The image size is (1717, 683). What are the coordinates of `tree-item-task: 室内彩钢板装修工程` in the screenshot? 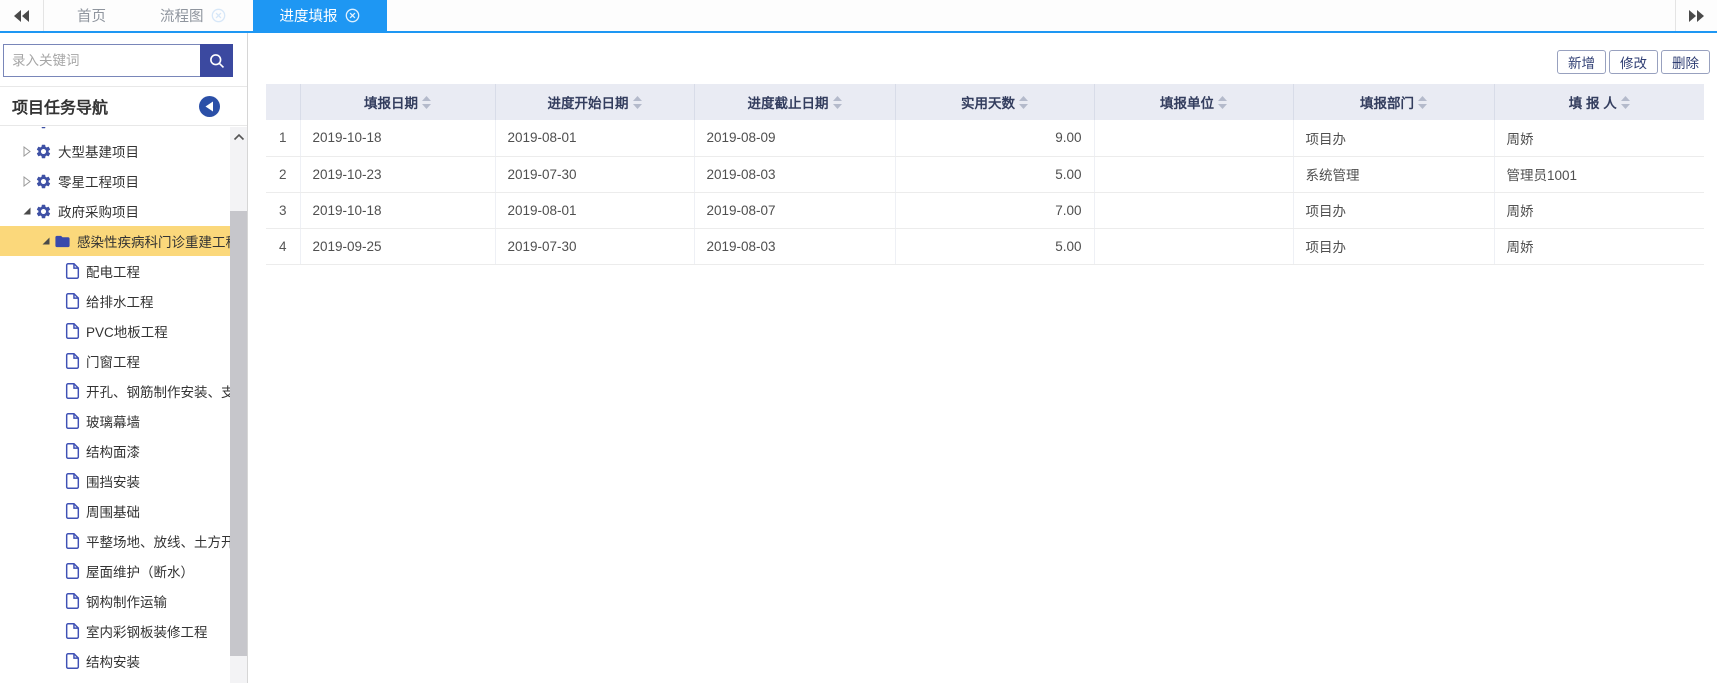 It's located at (115, 631).